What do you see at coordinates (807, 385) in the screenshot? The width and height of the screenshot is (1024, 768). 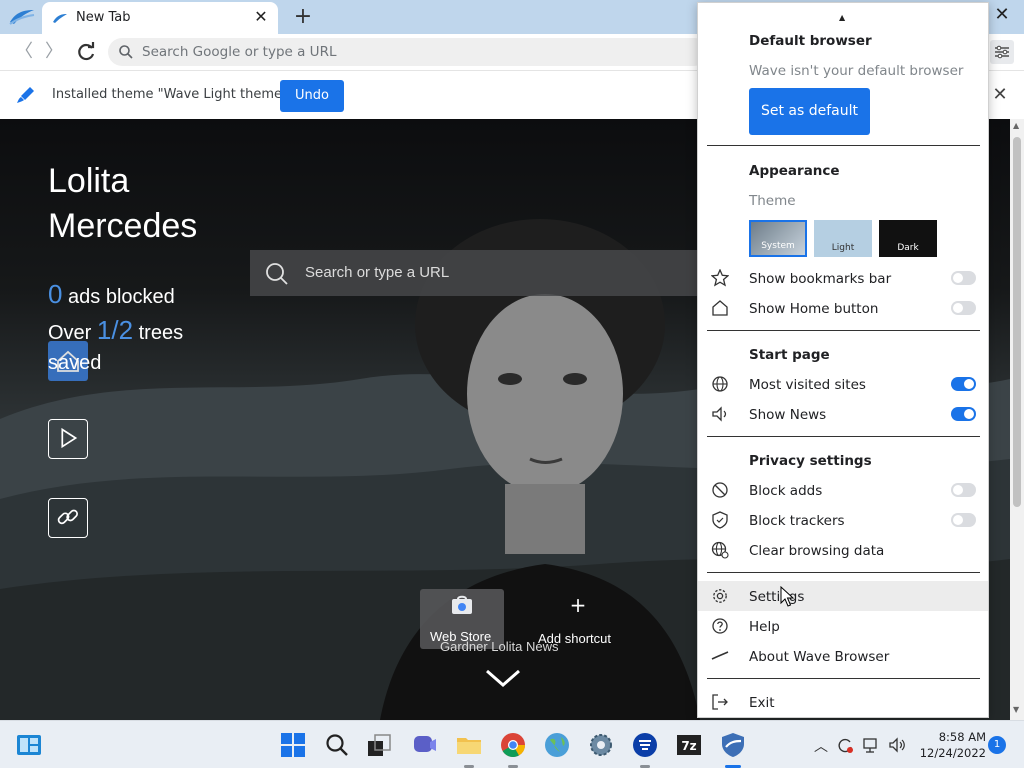 I see `most-visited-label: Most visited sites` at bounding box center [807, 385].